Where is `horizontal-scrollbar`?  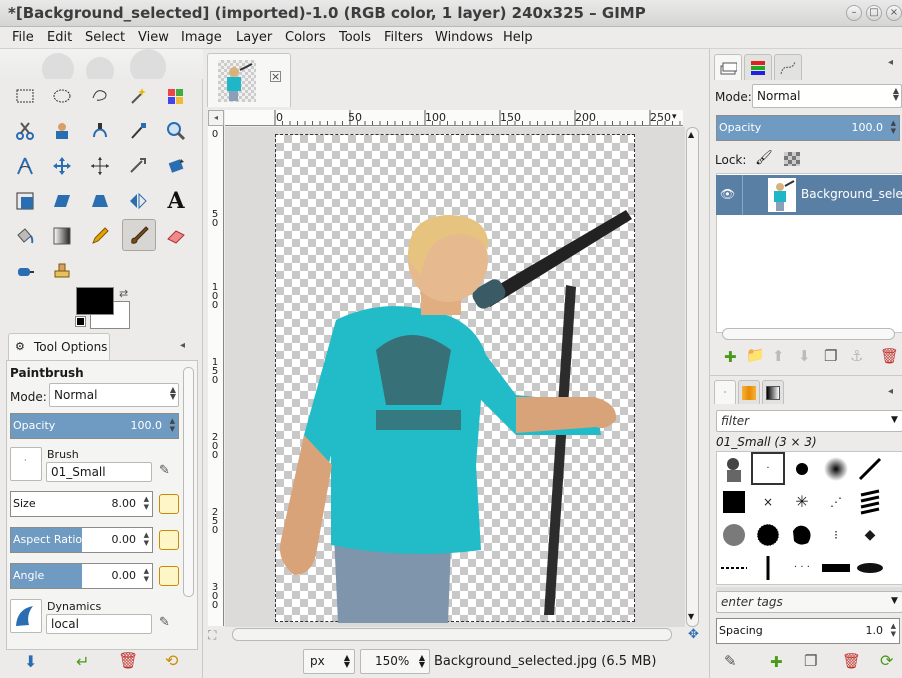 horizontal-scrollbar is located at coordinates (452, 634).